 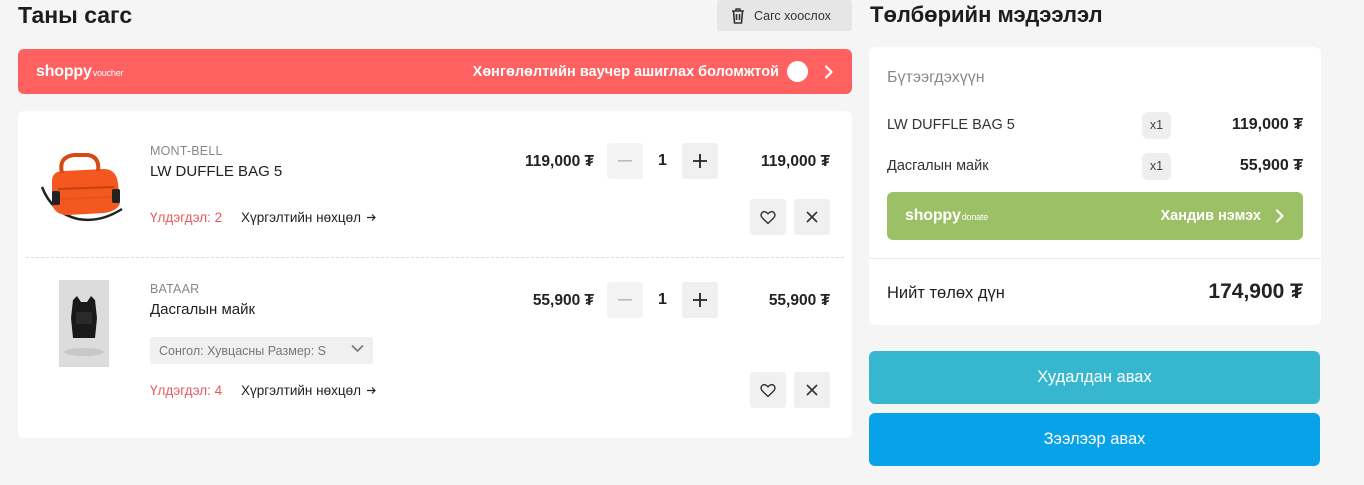 What do you see at coordinates (216, 171) in the screenshot?
I see `product-name: LW DUFFLE BAG 5` at bounding box center [216, 171].